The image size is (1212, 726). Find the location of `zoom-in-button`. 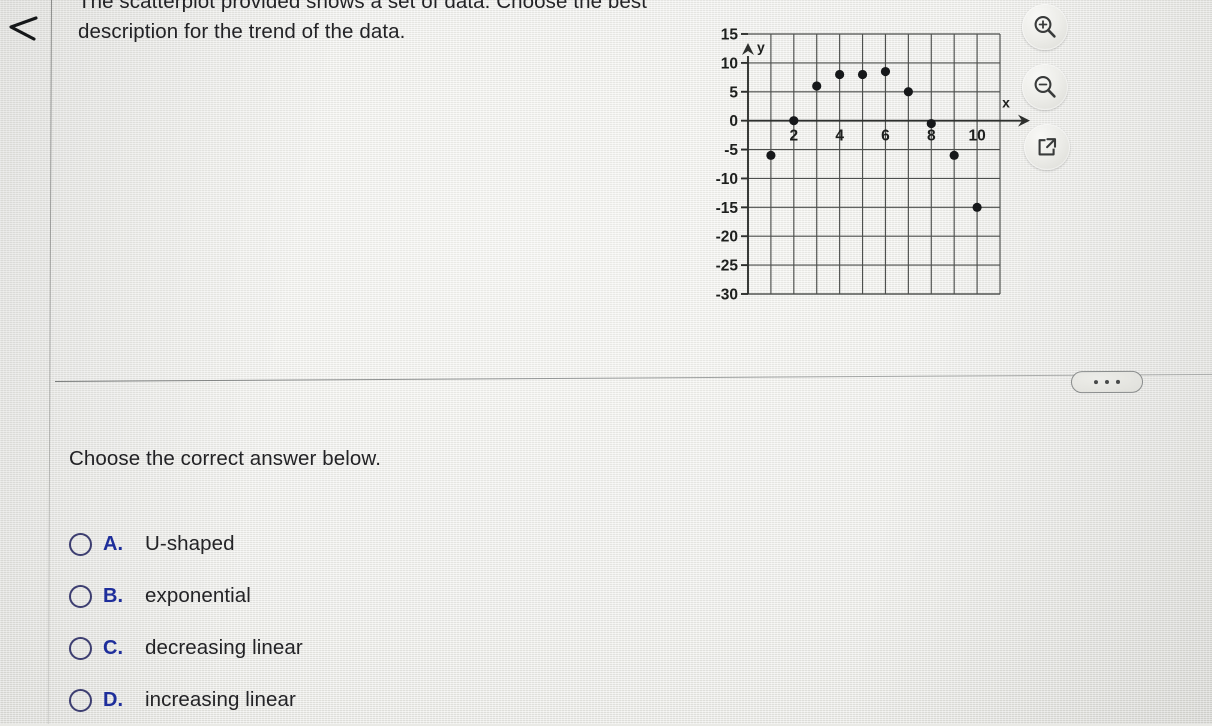

zoom-in-button is located at coordinates (1045, 27).